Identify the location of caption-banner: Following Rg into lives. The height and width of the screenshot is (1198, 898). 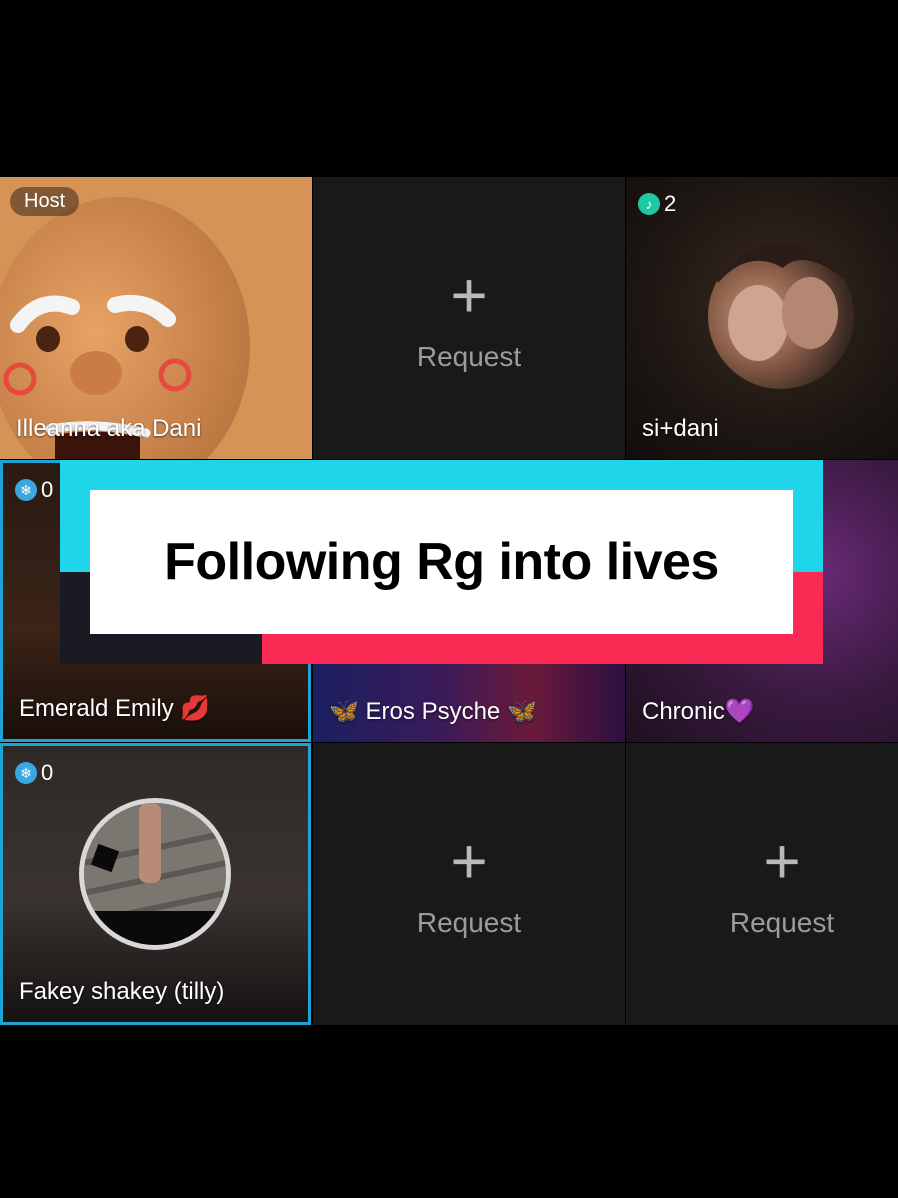
(441, 562).